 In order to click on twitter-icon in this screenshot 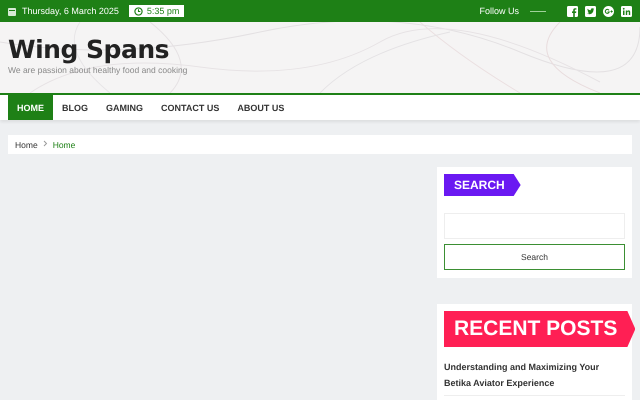, I will do `click(590, 11)`.